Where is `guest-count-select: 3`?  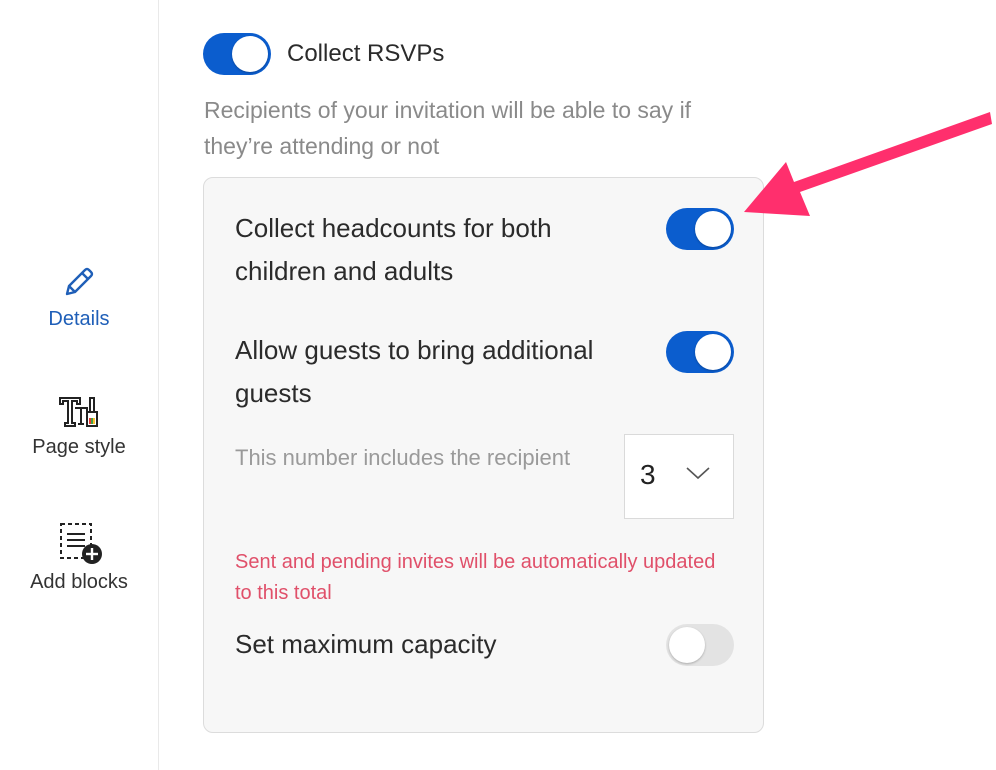
guest-count-select: 3 is located at coordinates (679, 476).